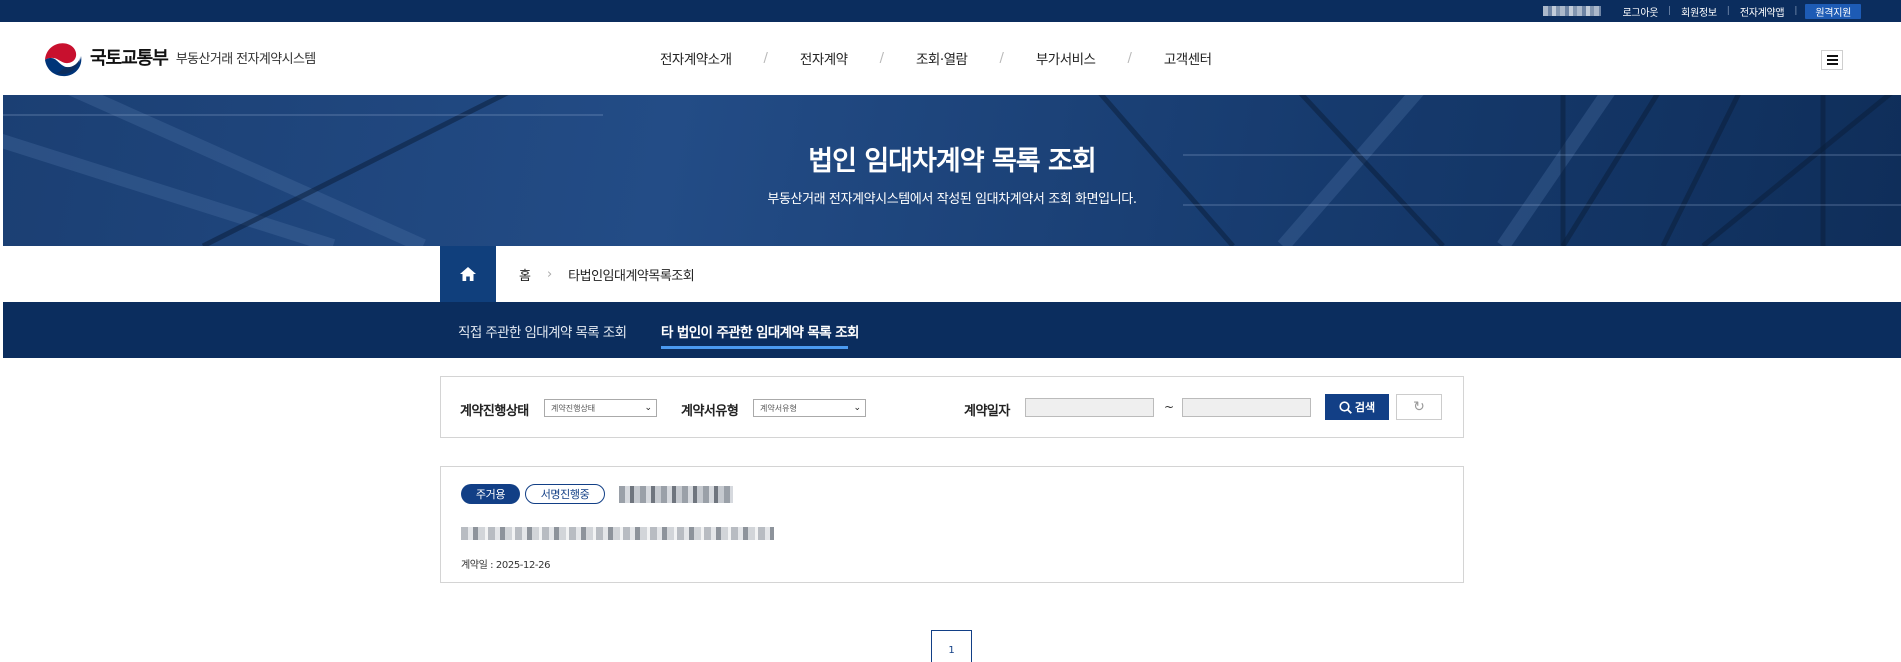 This screenshot has width=1901, height=662. I want to click on nav-econtract: 전자계약, so click(824, 58).